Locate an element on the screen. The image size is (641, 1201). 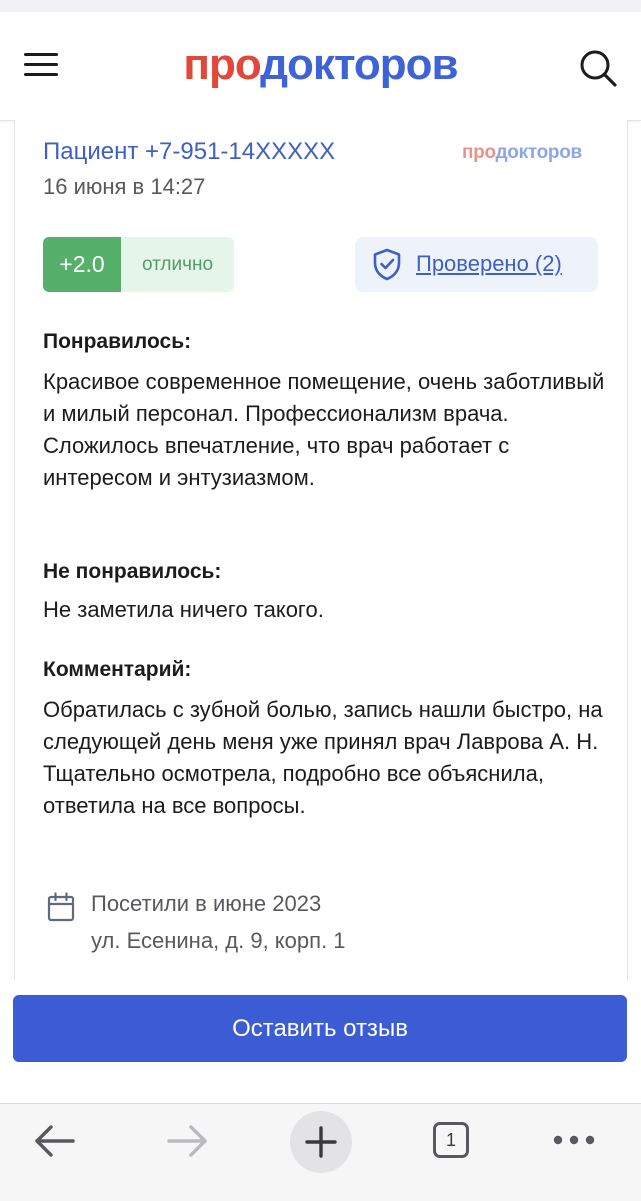
brand-mini-logo: продокторов is located at coordinates (522, 153).